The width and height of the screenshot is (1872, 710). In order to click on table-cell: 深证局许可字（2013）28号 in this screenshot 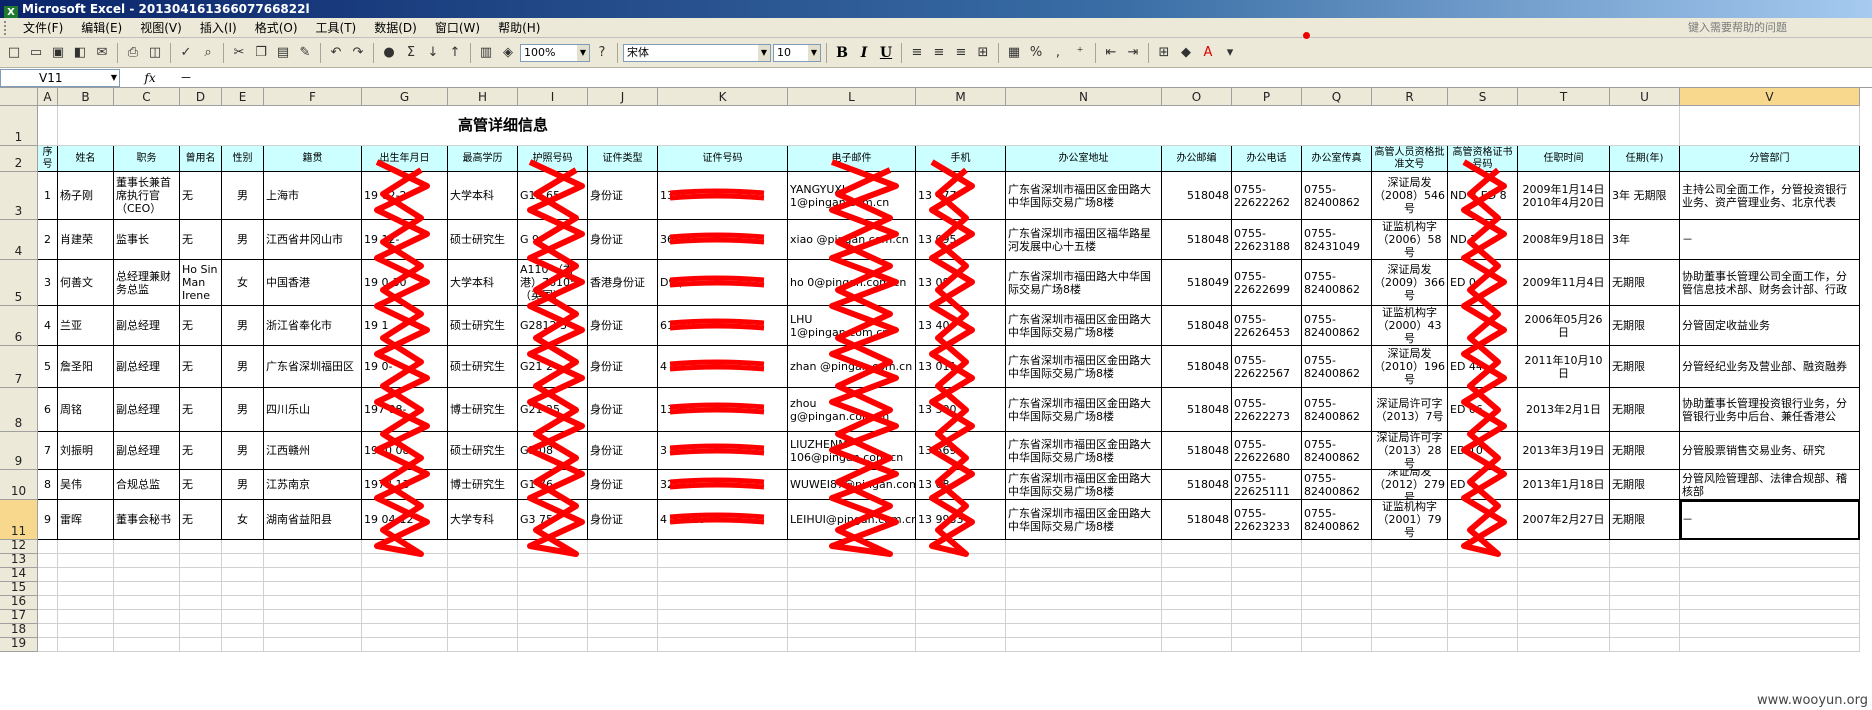, I will do `click(1410, 451)`.